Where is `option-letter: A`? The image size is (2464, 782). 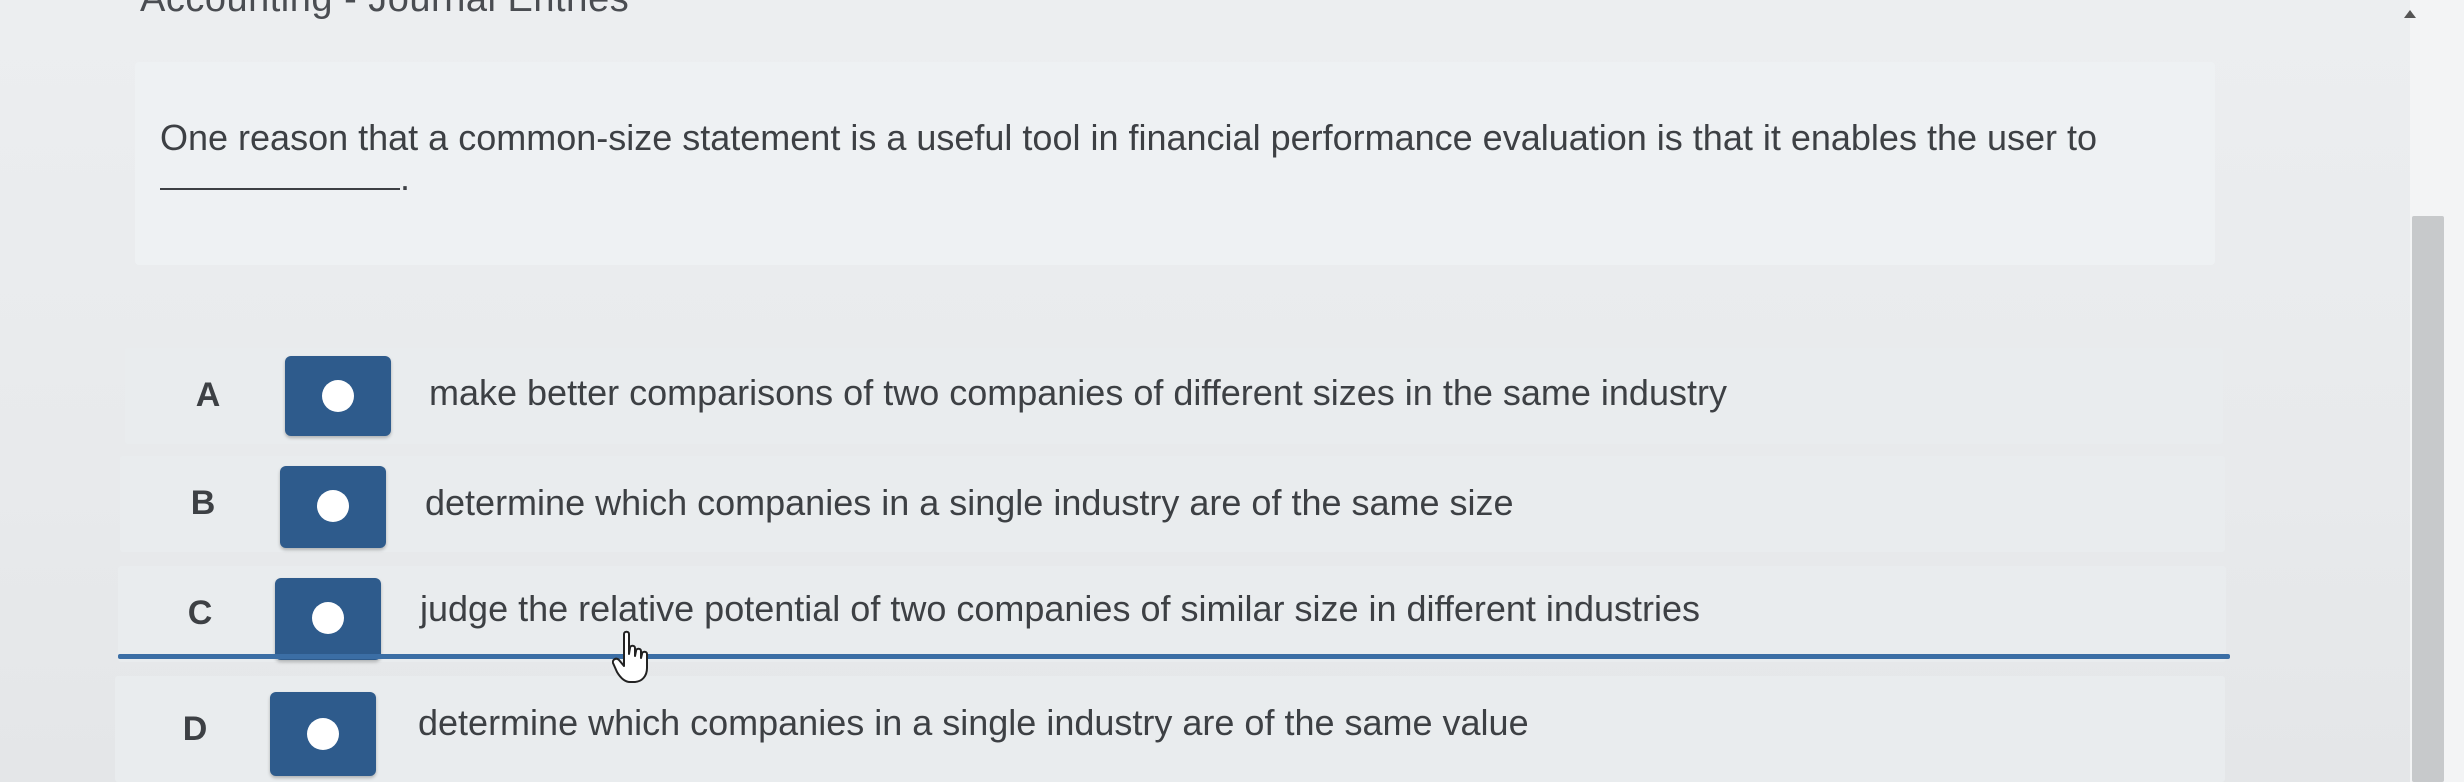 option-letter: A is located at coordinates (208, 395).